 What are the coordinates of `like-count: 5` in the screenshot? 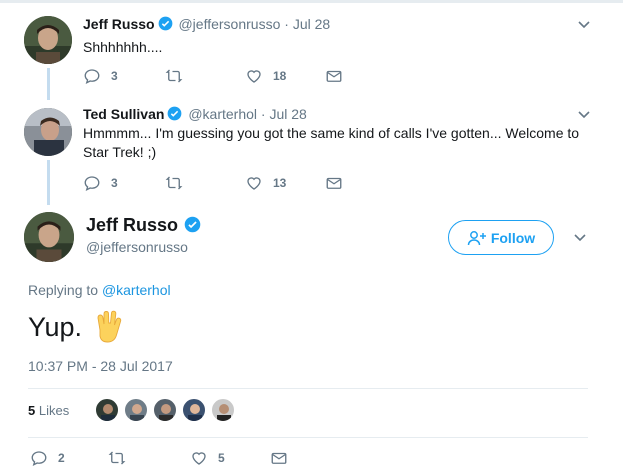 It's located at (221, 458).